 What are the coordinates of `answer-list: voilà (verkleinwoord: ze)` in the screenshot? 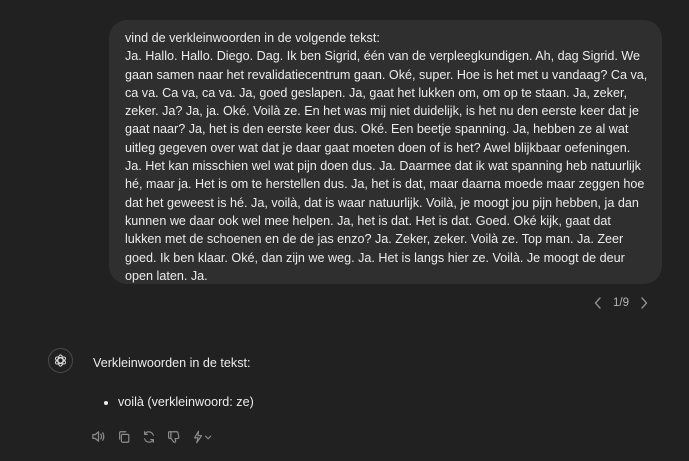 It's located at (173, 402).